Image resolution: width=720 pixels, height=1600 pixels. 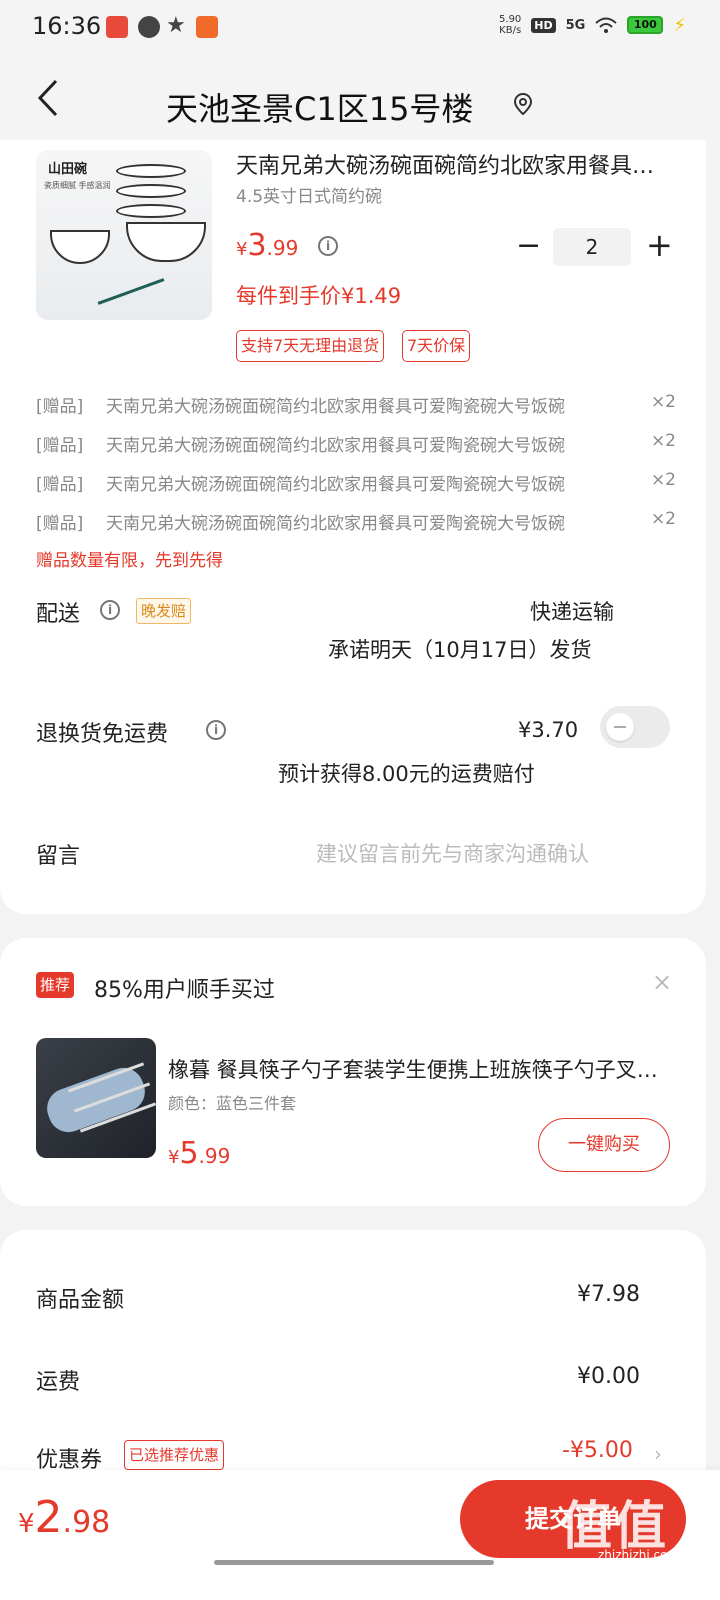 What do you see at coordinates (67, 26) in the screenshot?
I see `status-time: 16:36` at bounding box center [67, 26].